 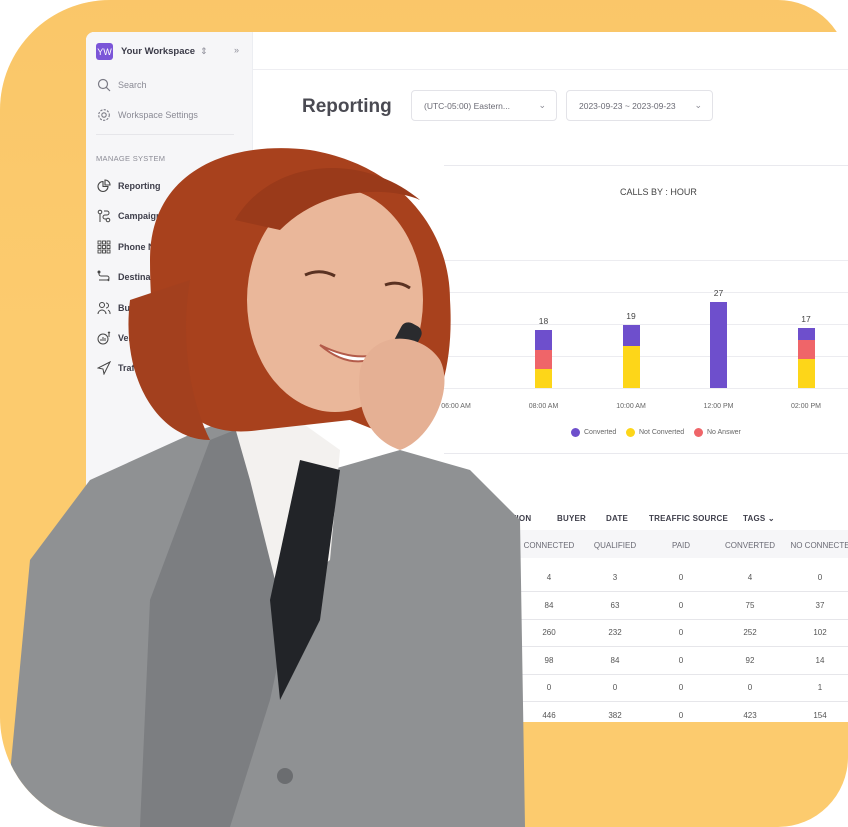 I want to click on sidebar-item-destinations: Destinations, so click(x=134, y=277).